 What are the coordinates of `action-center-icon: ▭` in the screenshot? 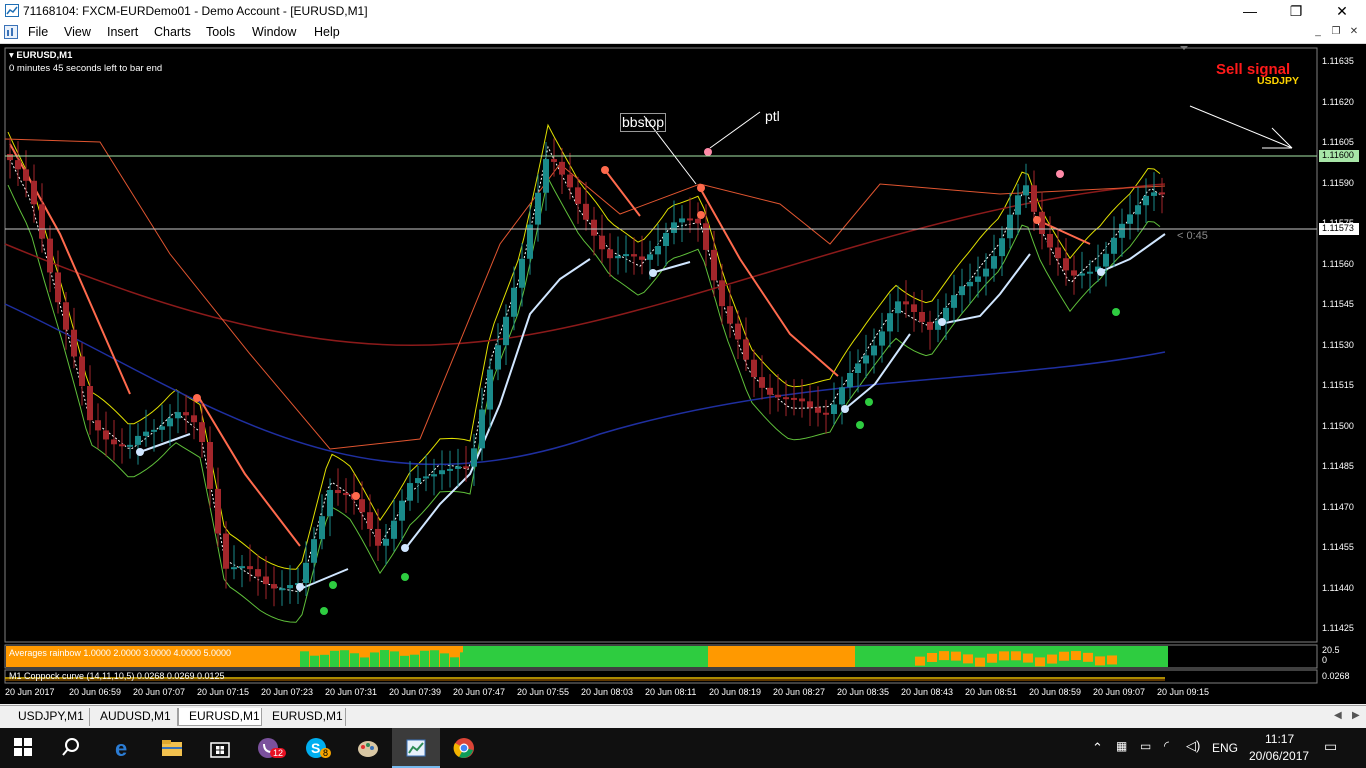 It's located at (1330, 746).